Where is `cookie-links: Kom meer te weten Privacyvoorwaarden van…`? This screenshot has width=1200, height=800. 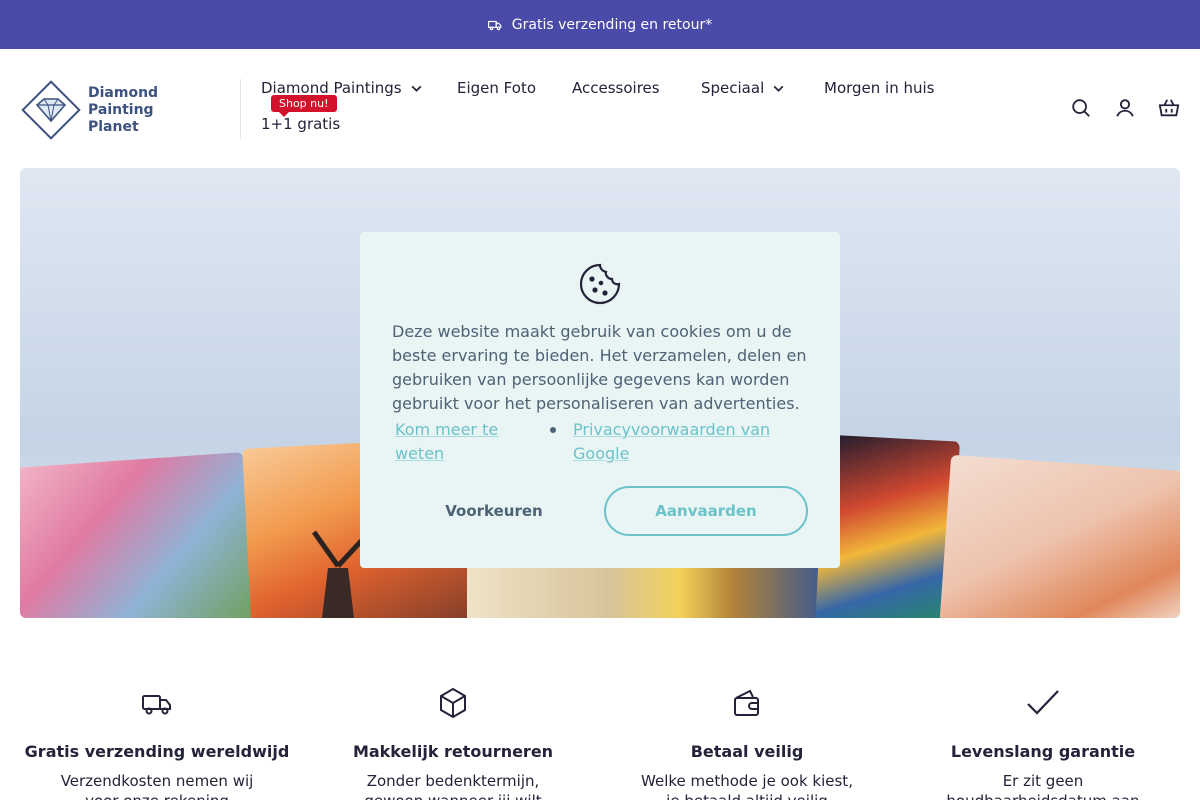 cookie-links: Kom meer te weten Privacyvoorwaarden van… is located at coordinates (602, 442).